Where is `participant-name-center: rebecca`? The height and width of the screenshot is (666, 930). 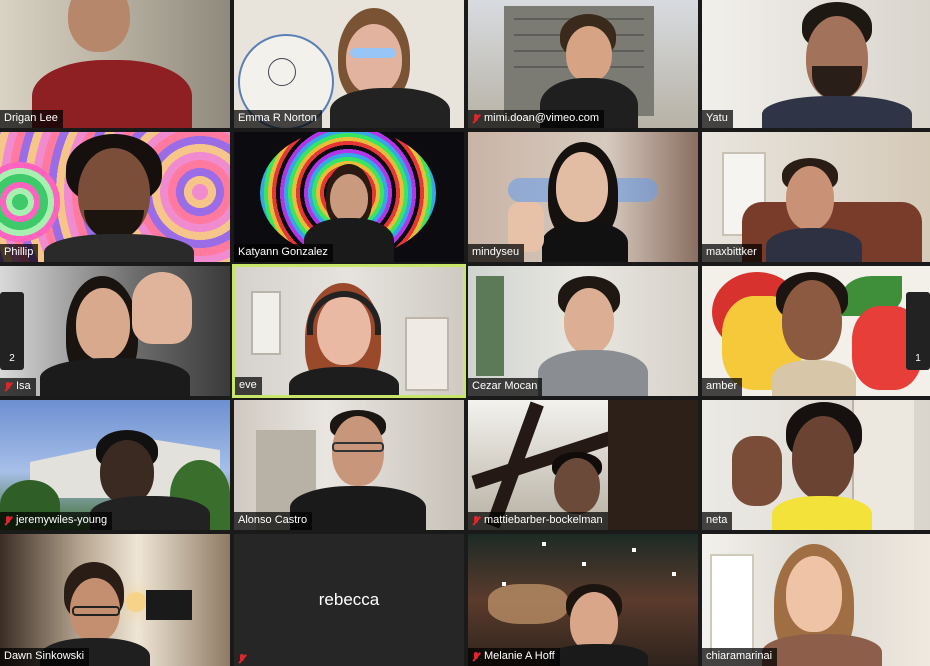
participant-name-center: rebecca is located at coordinates (349, 599).